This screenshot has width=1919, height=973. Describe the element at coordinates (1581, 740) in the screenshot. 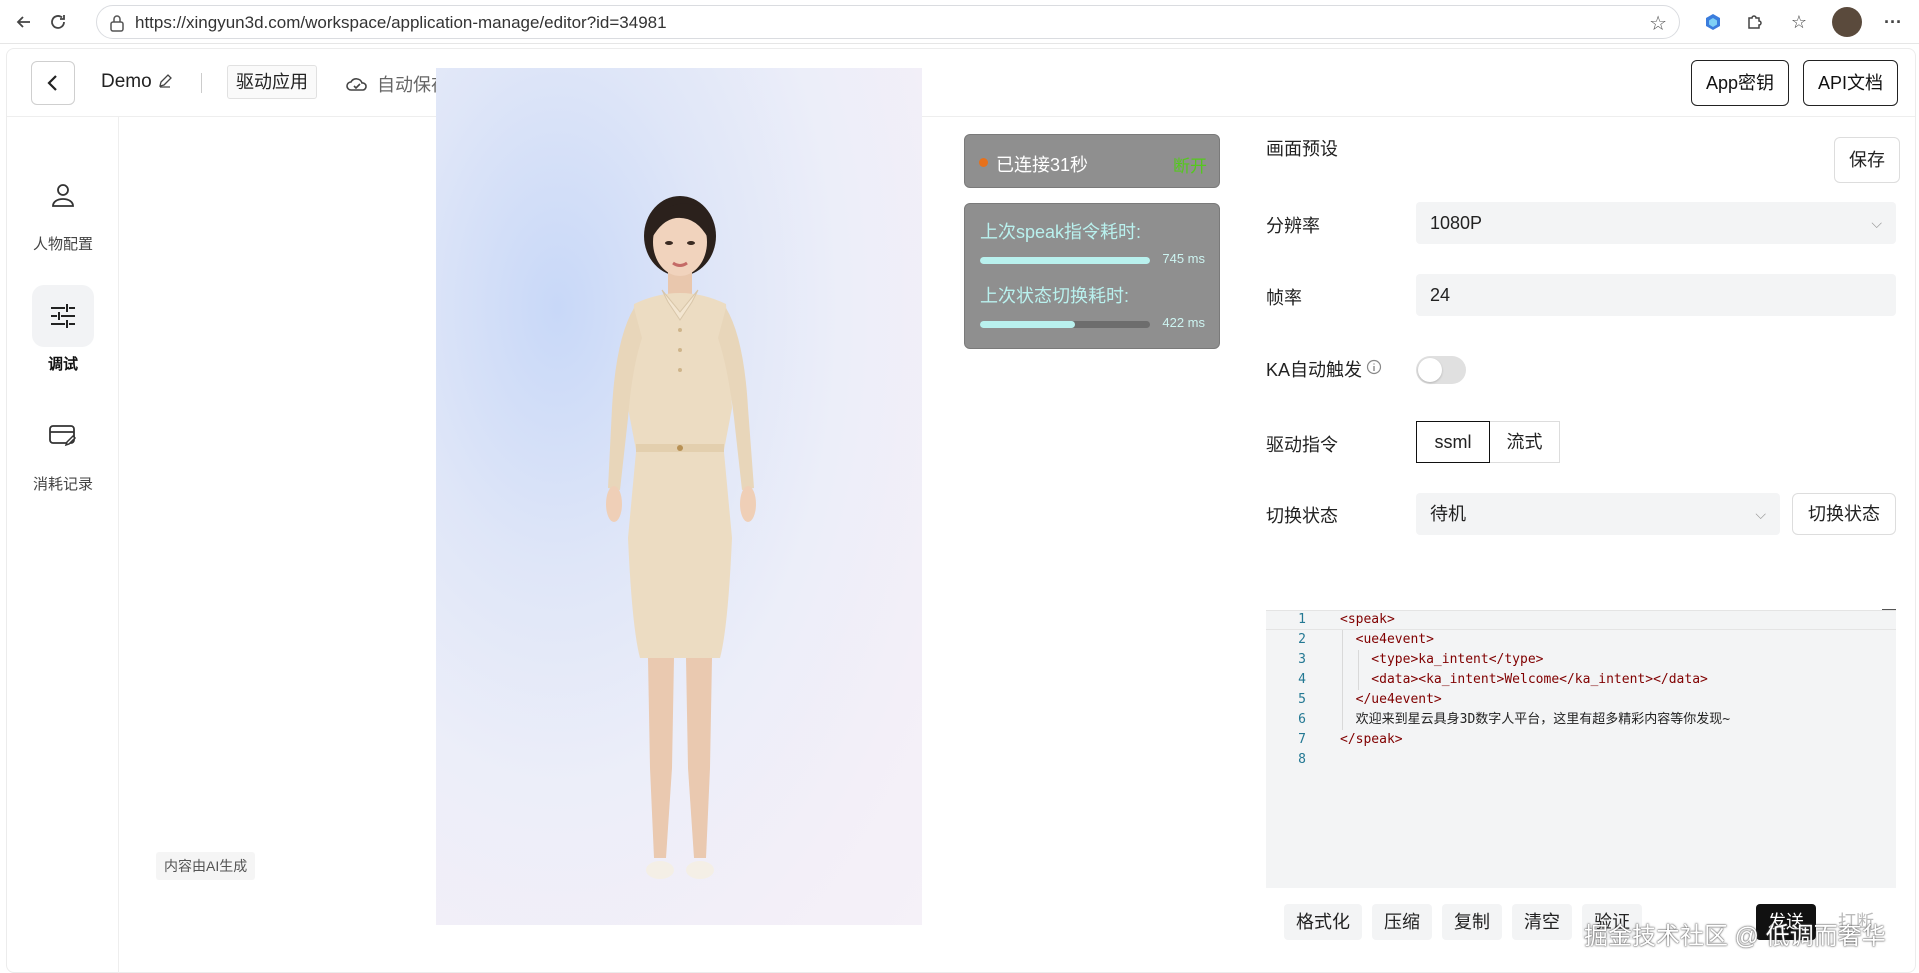

I see `code-line: 7 </speak>` at that location.